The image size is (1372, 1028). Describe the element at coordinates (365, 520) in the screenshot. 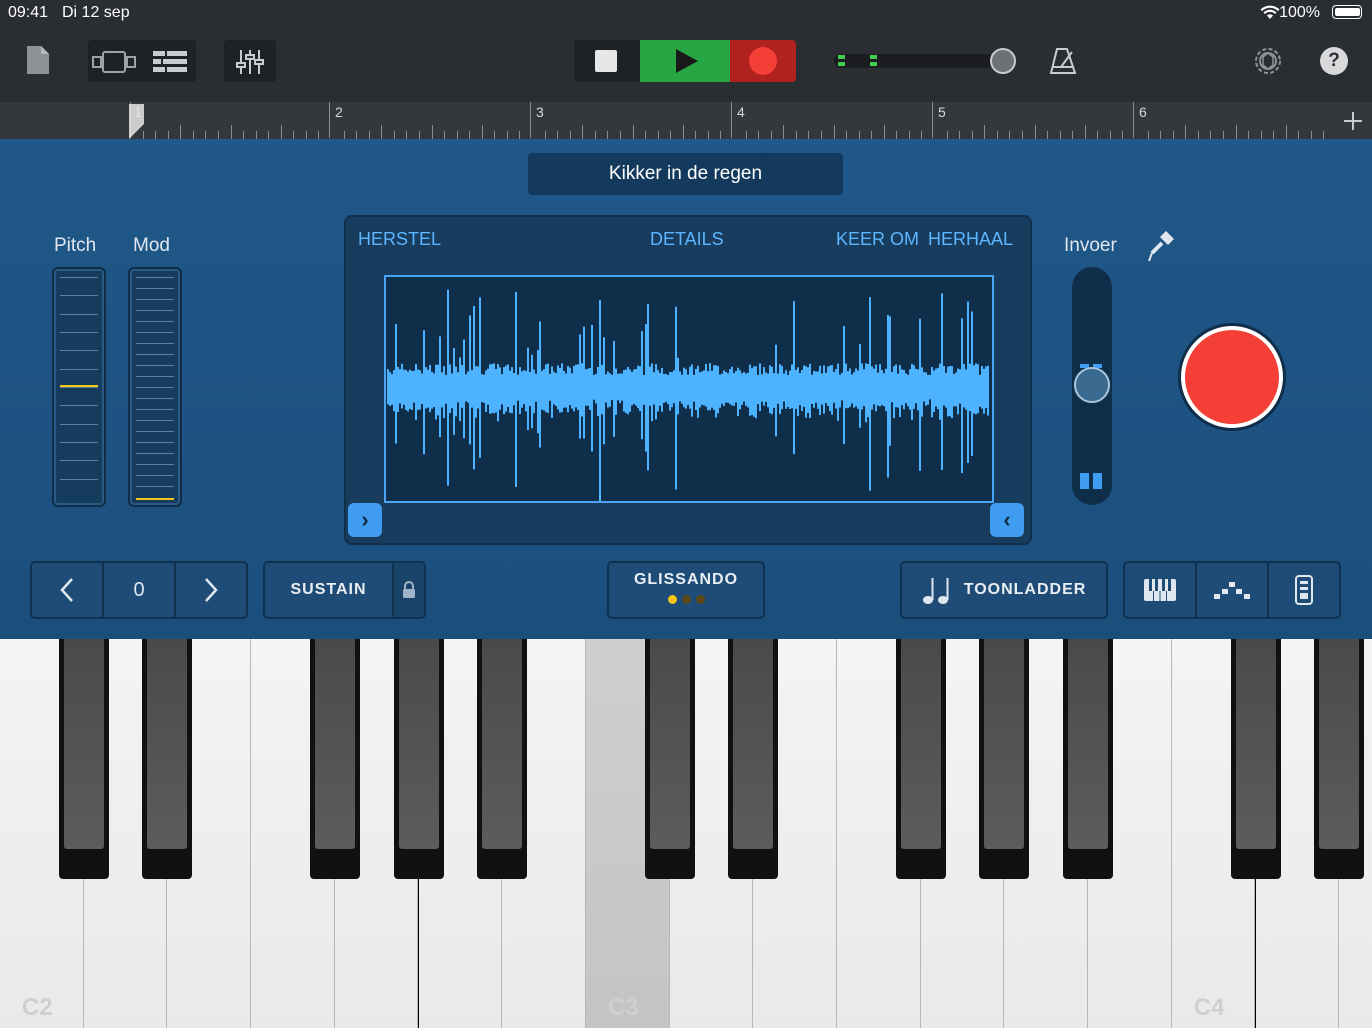

I see `trim-start-handle: ›` at that location.